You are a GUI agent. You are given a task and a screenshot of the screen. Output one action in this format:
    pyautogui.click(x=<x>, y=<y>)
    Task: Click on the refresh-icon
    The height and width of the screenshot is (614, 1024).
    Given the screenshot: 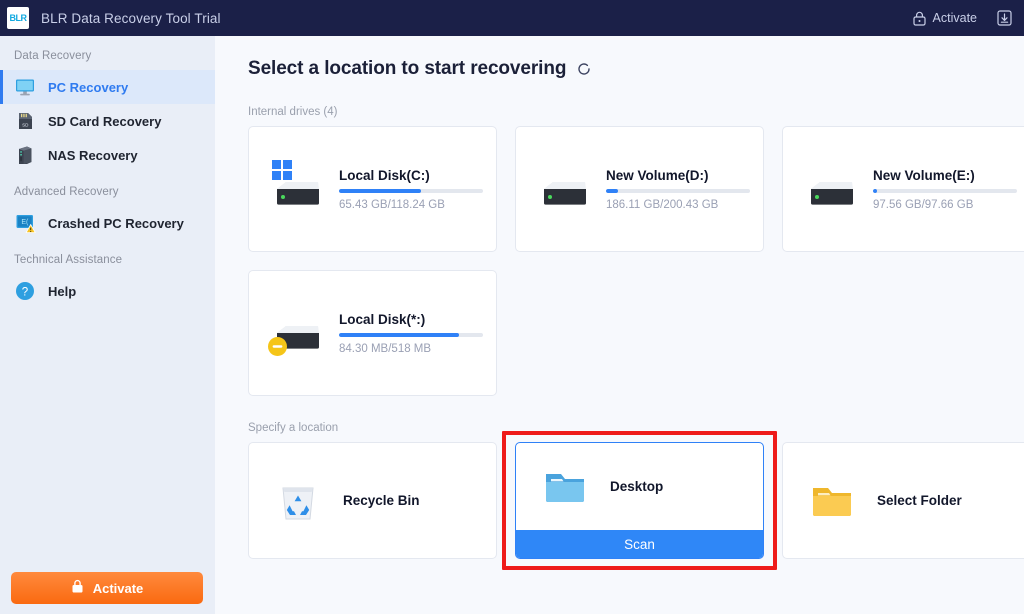 What is the action you would take?
    pyautogui.click(x=584, y=69)
    